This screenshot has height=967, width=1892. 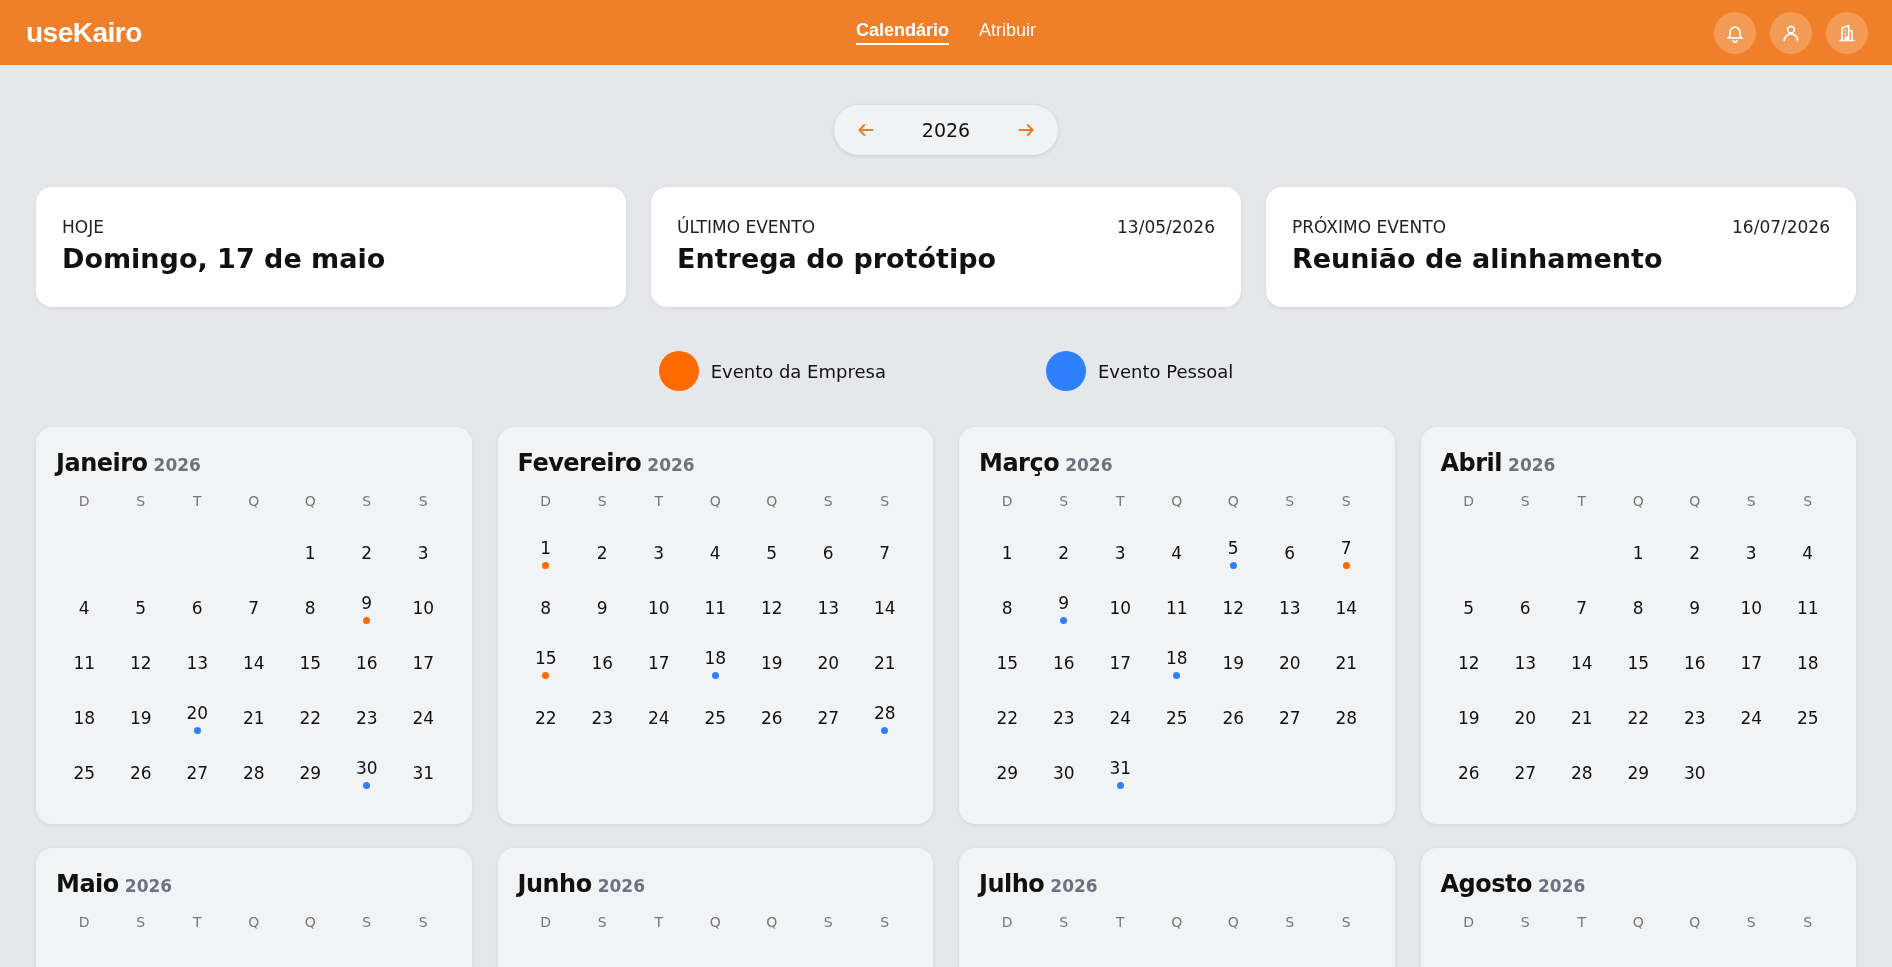 What do you see at coordinates (84, 607) in the screenshot?
I see `day-number: 4` at bounding box center [84, 607].